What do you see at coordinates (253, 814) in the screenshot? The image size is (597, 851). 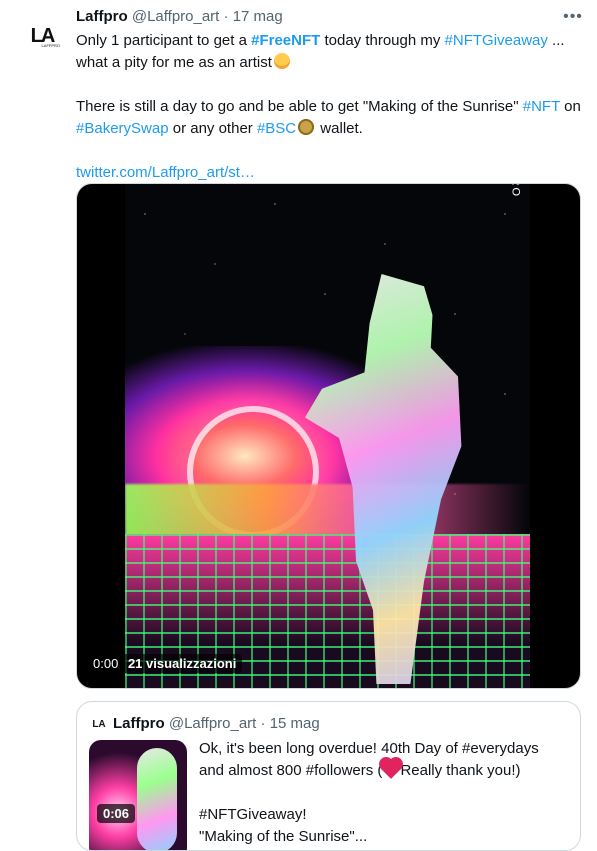 I see `quoted-line-3: #NFTGiveaway!` at bounding box center [253, 814].